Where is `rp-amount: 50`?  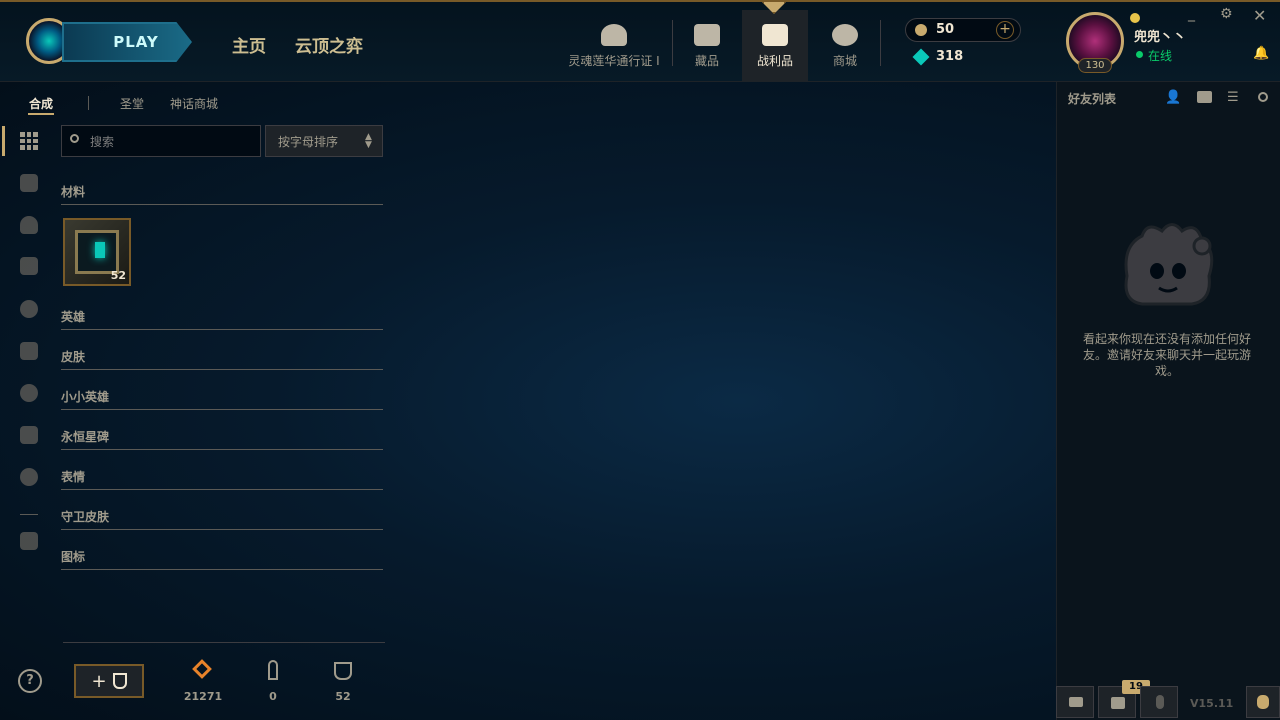 rp-amount: 50 is located at coordinates (945, 29).